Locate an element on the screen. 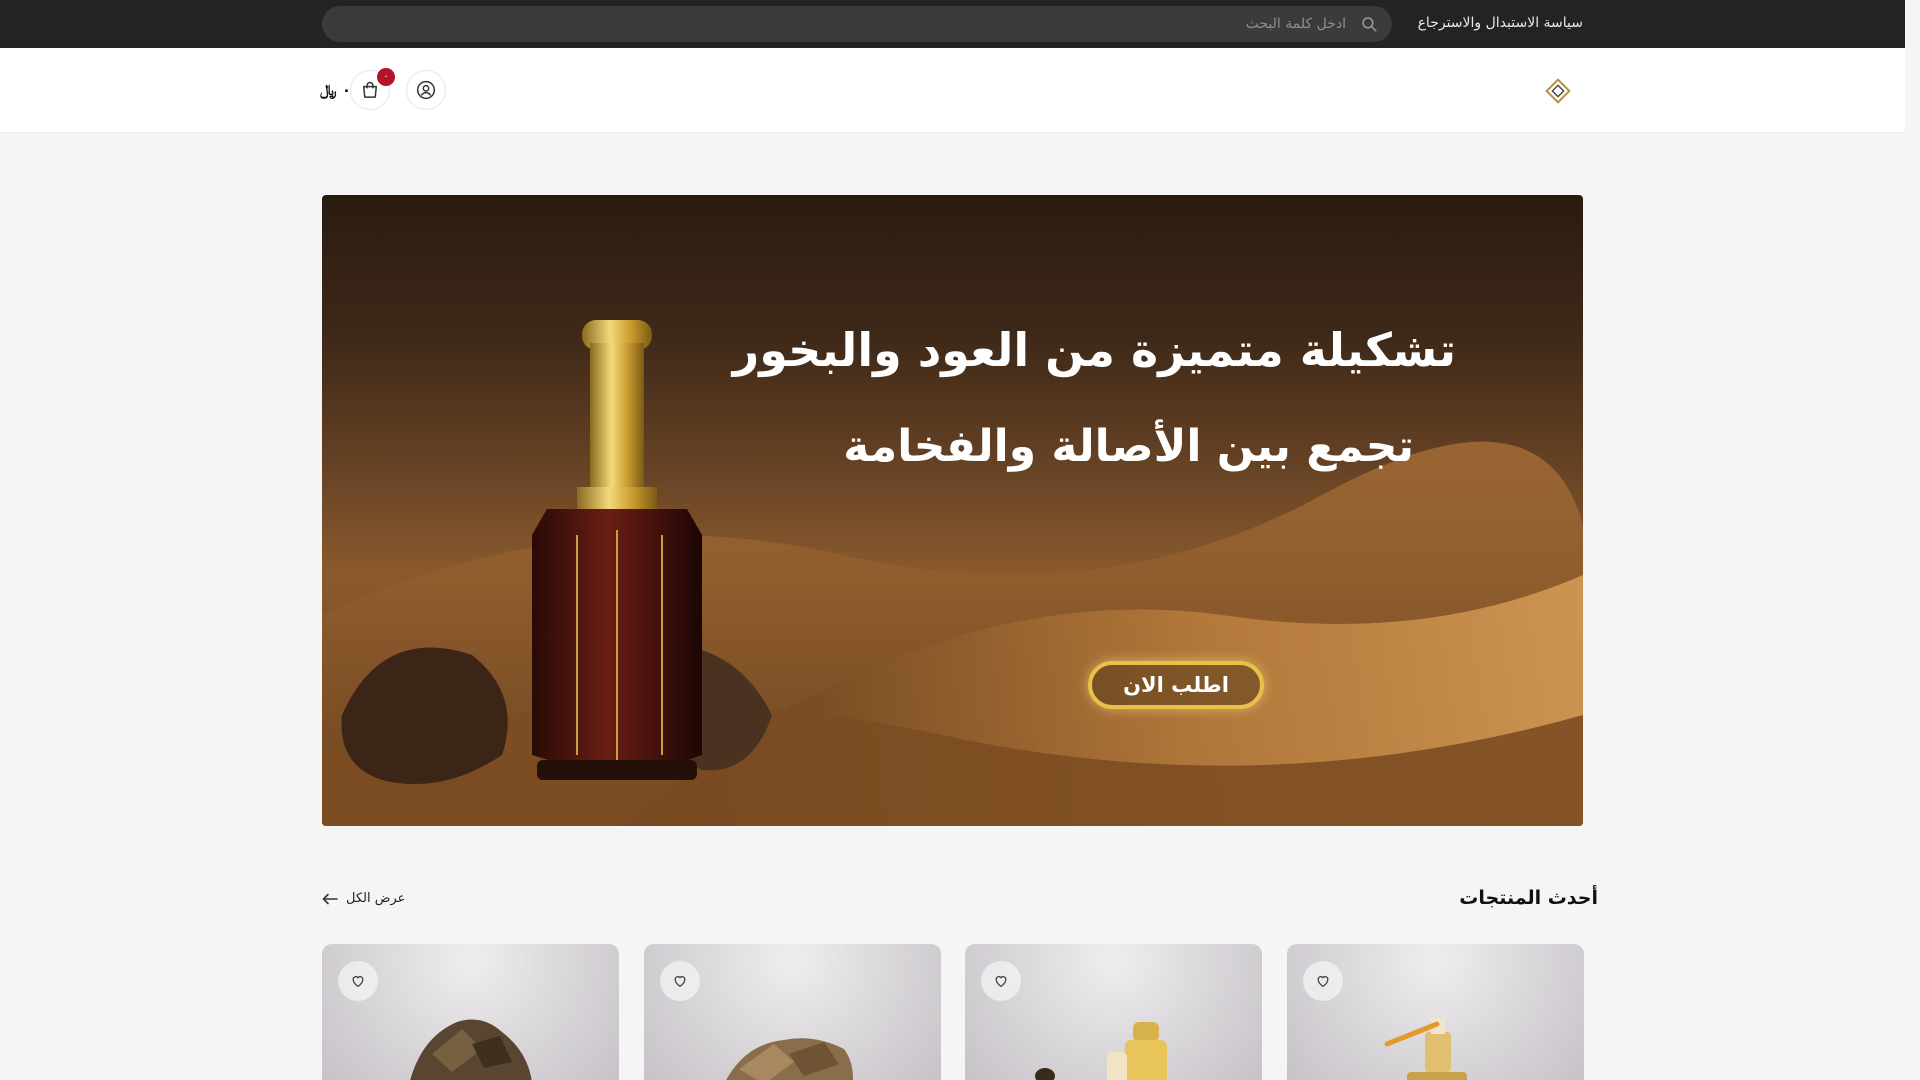 Image resolution: width=1920 pixels, height=1080 pixels. search-input is located at coordinates (844, 24).